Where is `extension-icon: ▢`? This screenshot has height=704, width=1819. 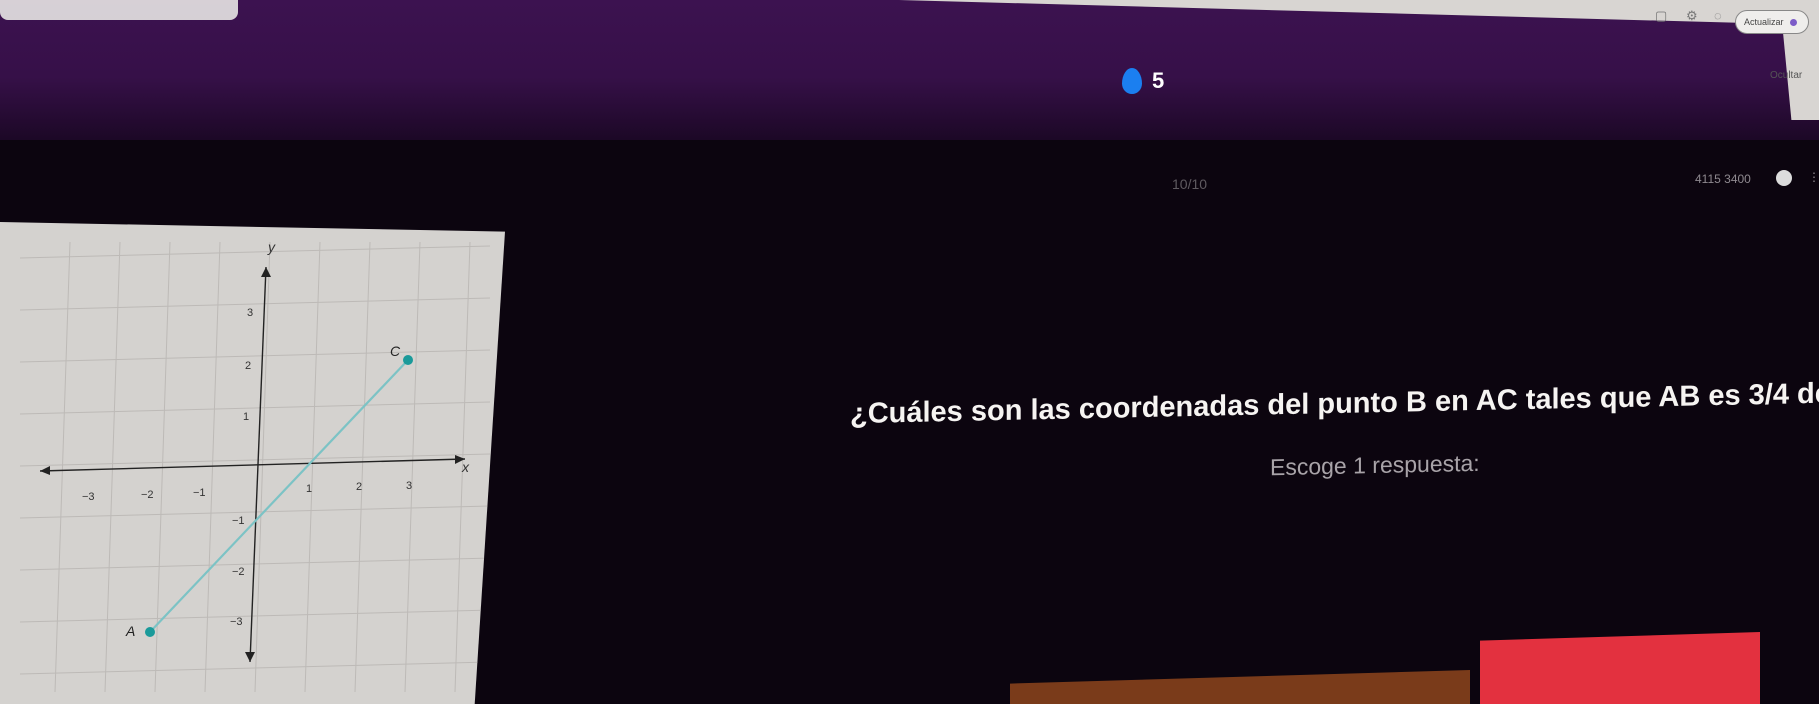 extension-icon: ▢ is located at coordinates (1661, 16).